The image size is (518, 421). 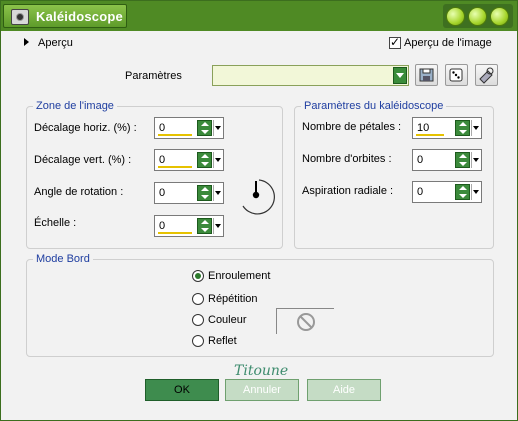 I want to click on ok-button: OK, so click(x=182, y=390).